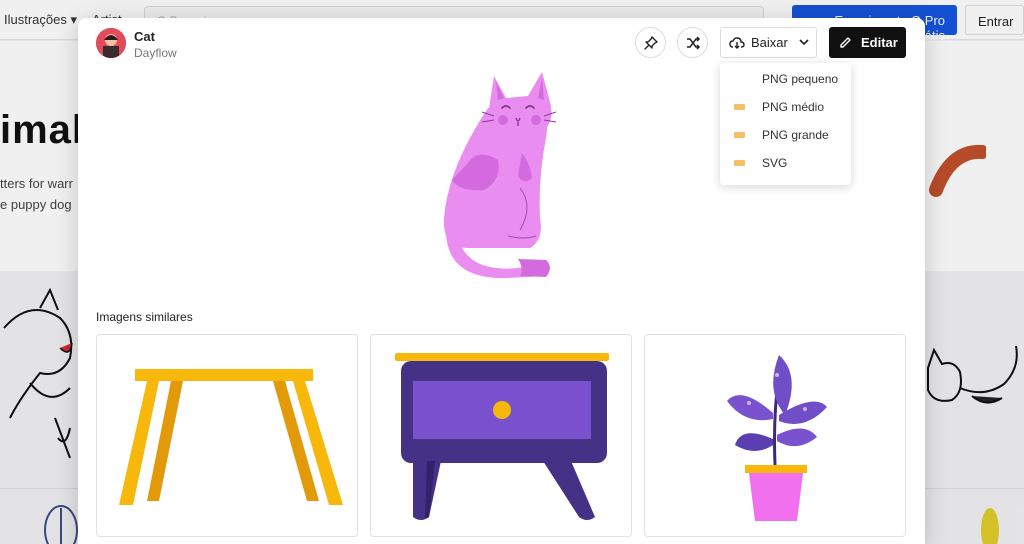 The height and width of the screenshot is (544, 1024). I want to click on download-button: Baixar, so click(768, 42).